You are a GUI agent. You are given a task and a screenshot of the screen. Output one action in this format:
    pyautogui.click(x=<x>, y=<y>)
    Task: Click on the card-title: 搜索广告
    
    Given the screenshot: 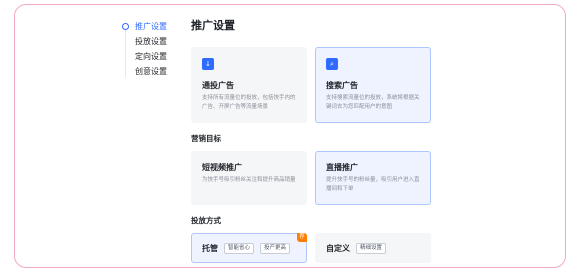 What is the action you would take?
    pyautogui.click(x=342, y=85)
    